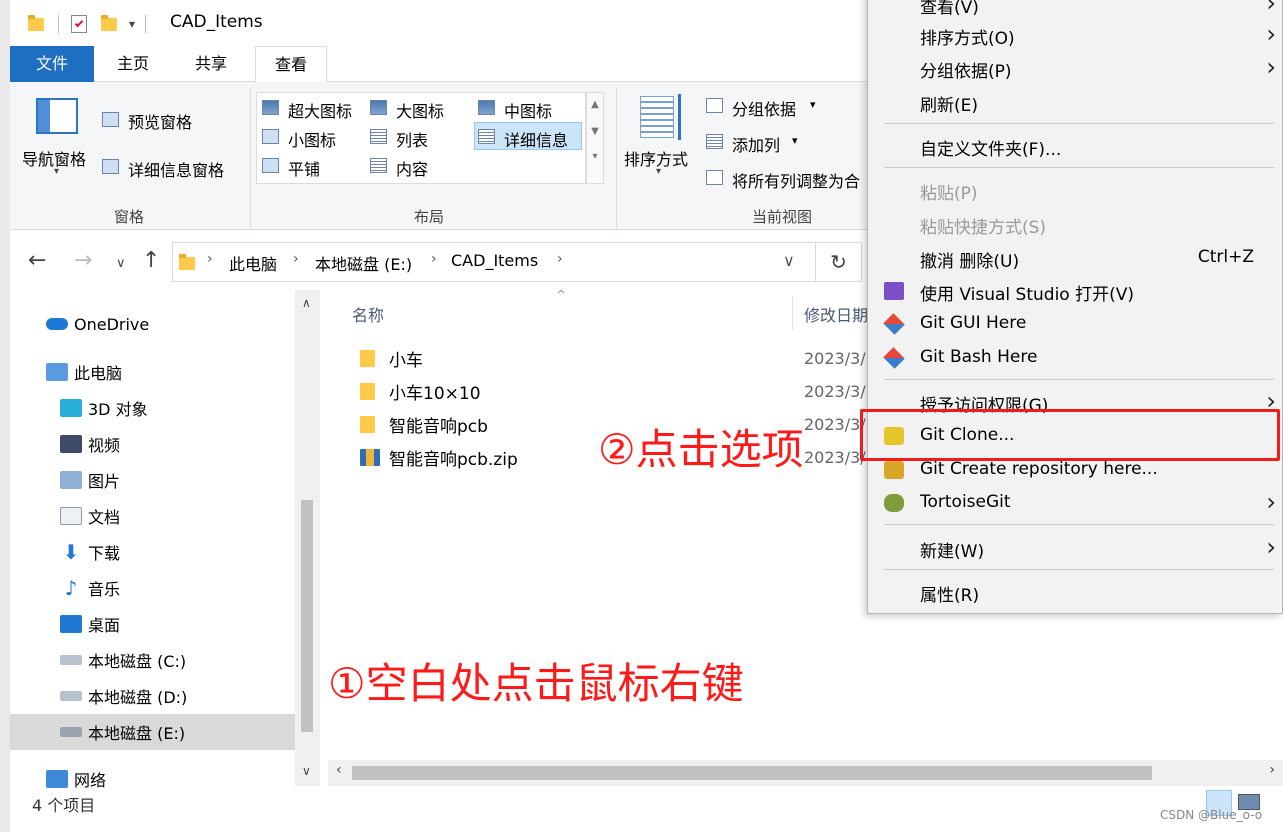  What do you see at coordinates (90, 552) in the screenshot?
I see `sidebar-item-downloads: ⬇ 下载` at bounding box center [90, 552].